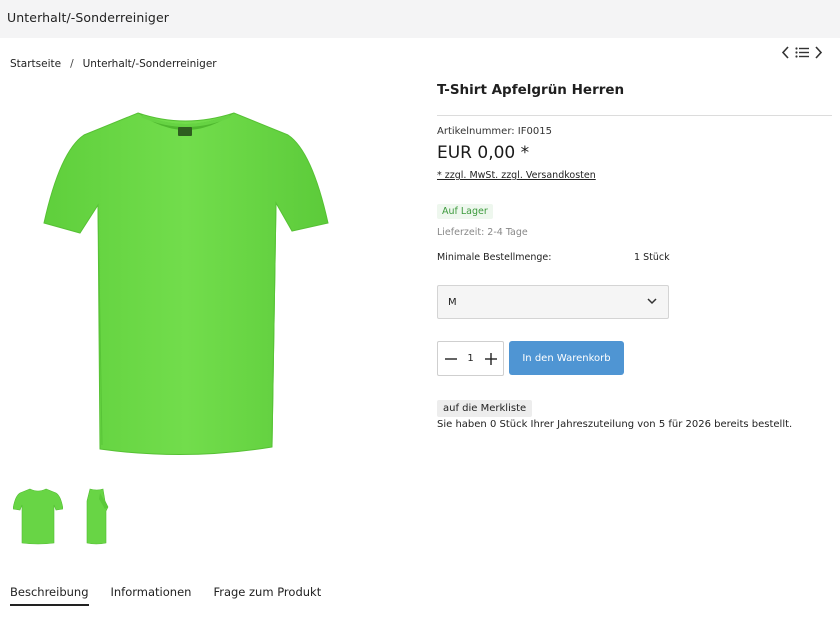 The image size is (840, 619). I want to click on tax-shipping-link: * zzgl. MwSt. zzgl. Versandkosten, so click(516, 175).